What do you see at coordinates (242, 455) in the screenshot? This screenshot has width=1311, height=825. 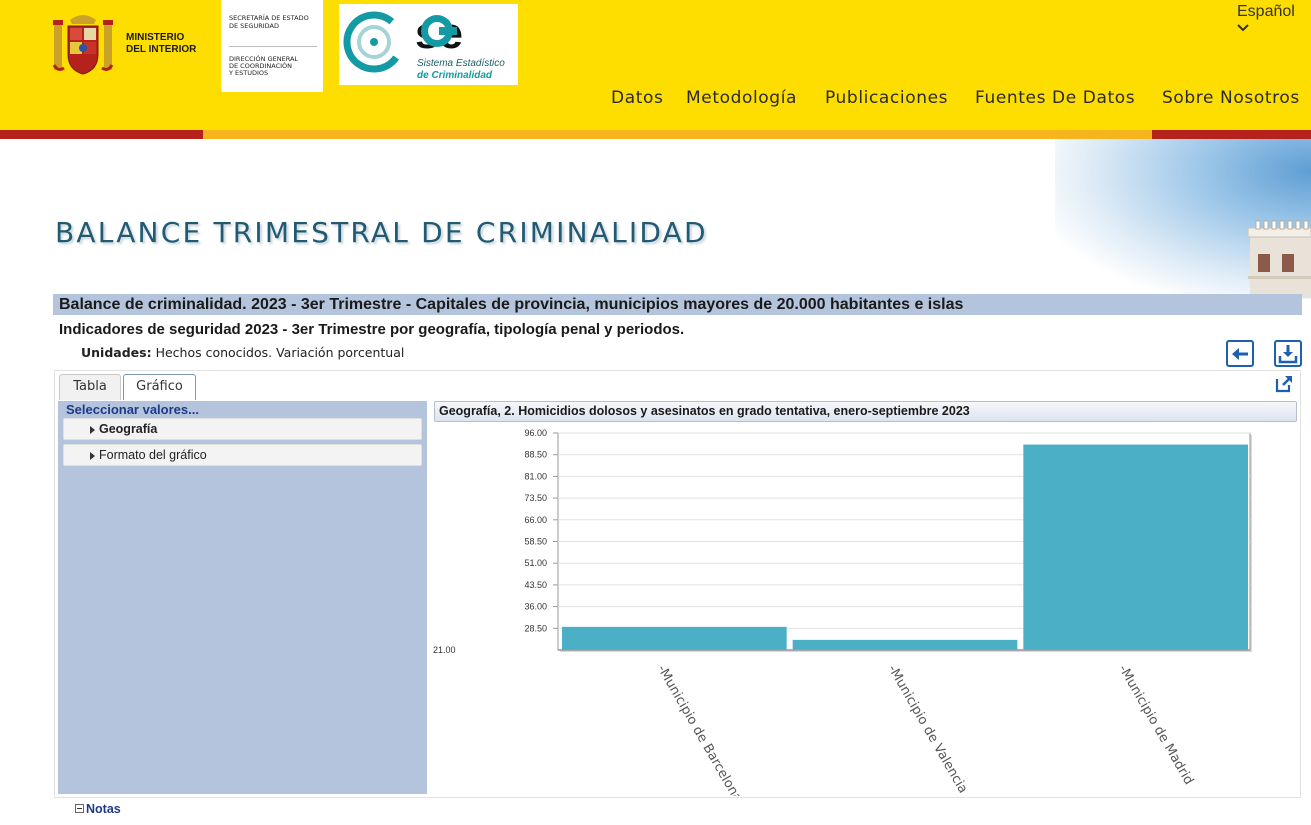 I see `accordion-formato-grafico: Formato del gráfico` at bounding box center [242, 455].